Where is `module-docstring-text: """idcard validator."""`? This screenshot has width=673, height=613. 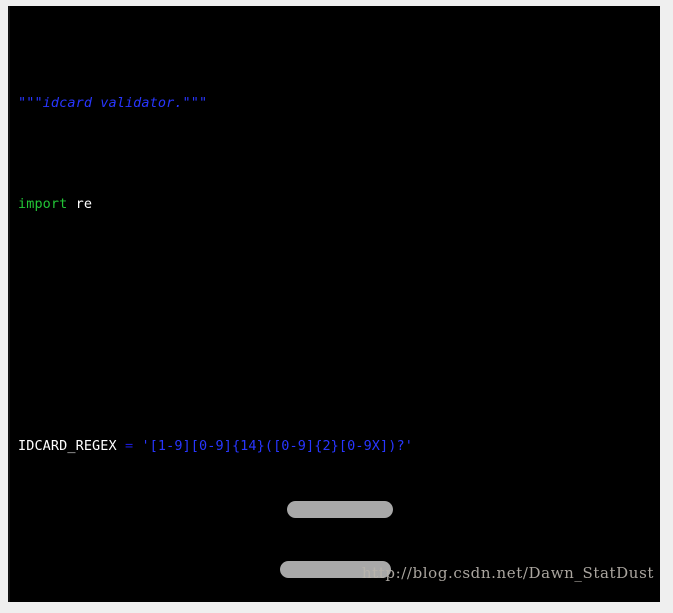 module-docstring-text: """idcard validator.""" is located at coordinates (113, 102).